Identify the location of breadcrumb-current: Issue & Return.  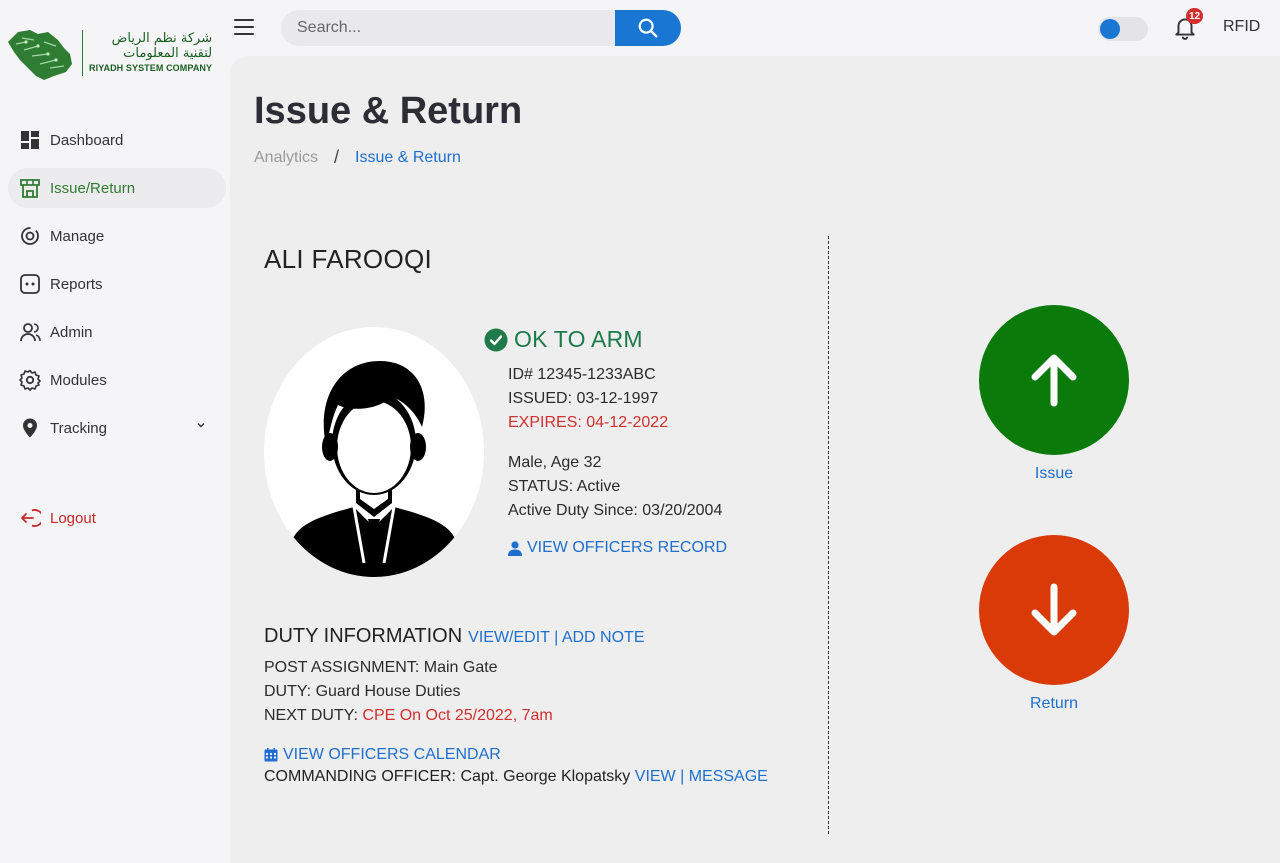
(408, 158).